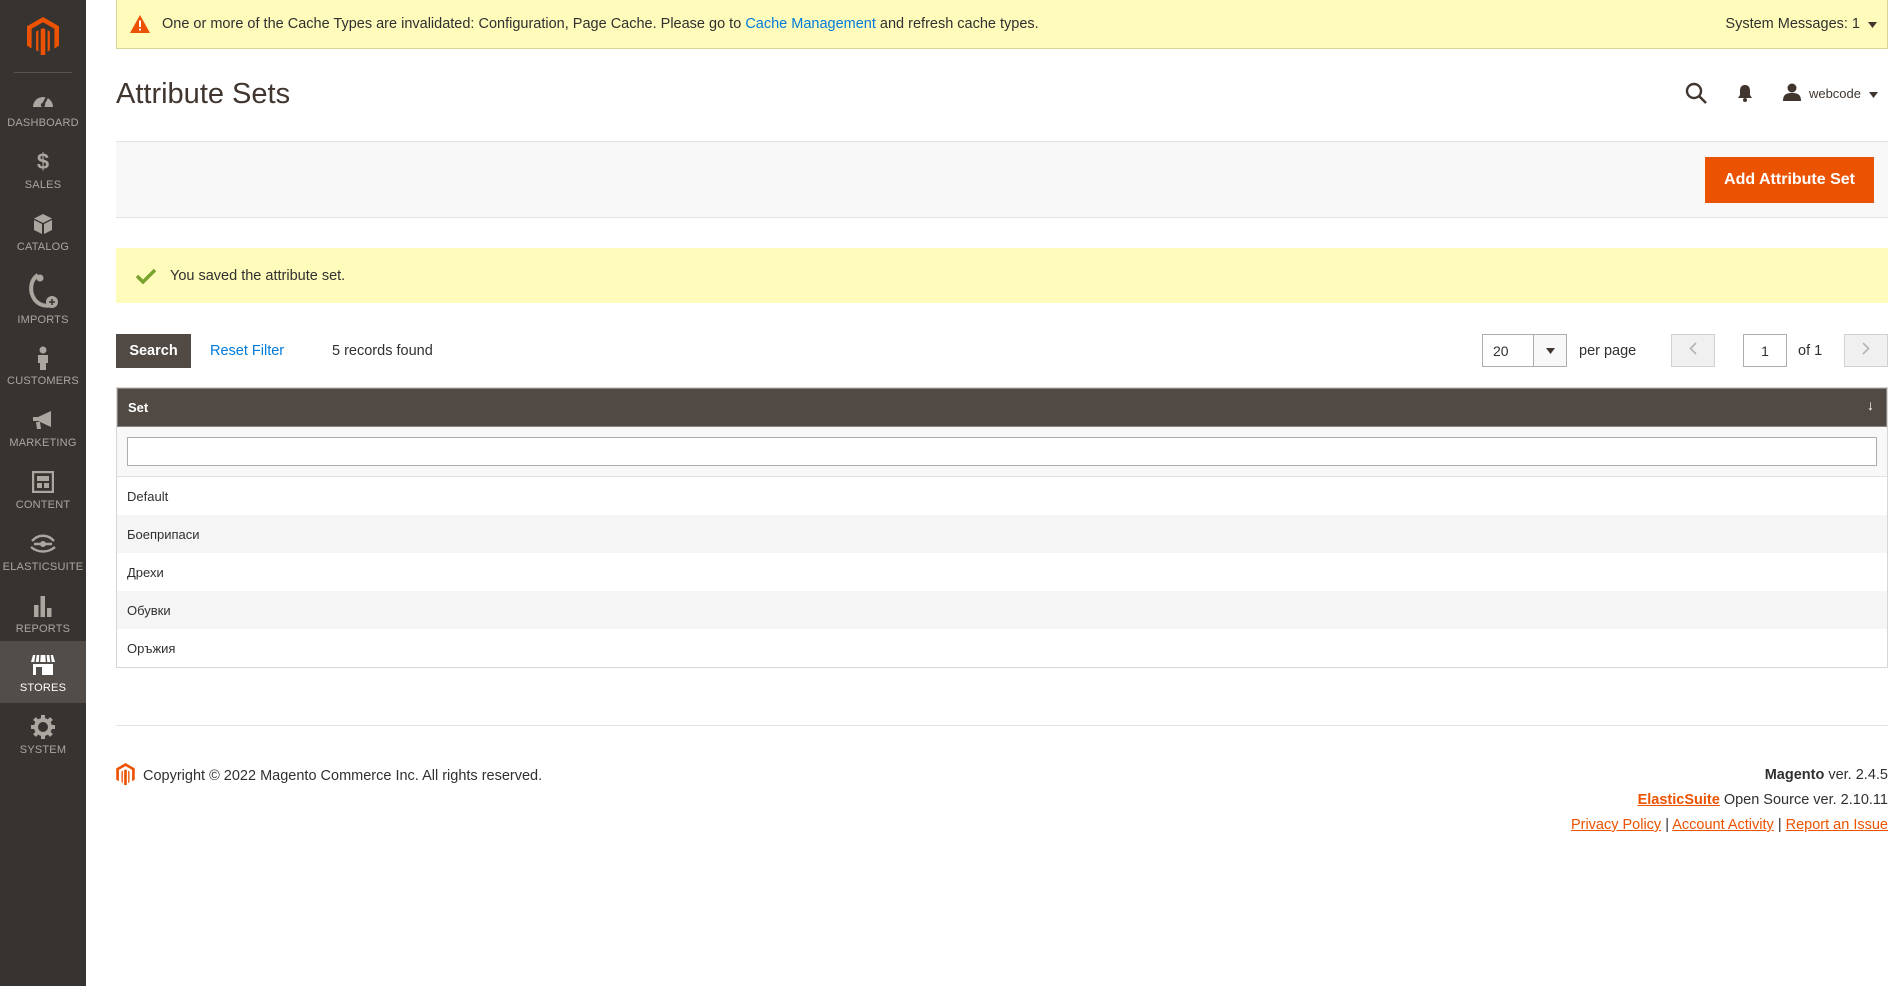 The width and height of the screenshot is (1898, 986). What do you see at coordinates (1002, 407) in the screenshot?
I see `column-header-set: Set ↓` at bounding box center [1002, 407].